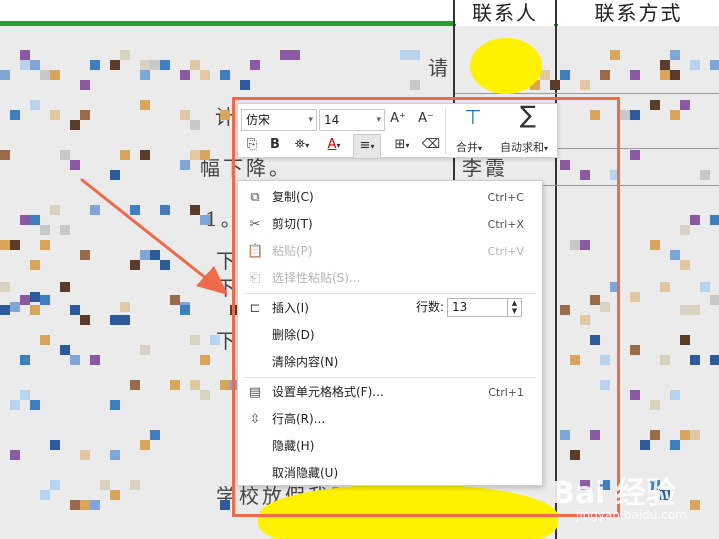 This screenshot has width=719, height=539. What do you see at coordinates (514, 311) in the screenshot?
I see `spin-down-icon: ▼` at bounding box center [514, 311].